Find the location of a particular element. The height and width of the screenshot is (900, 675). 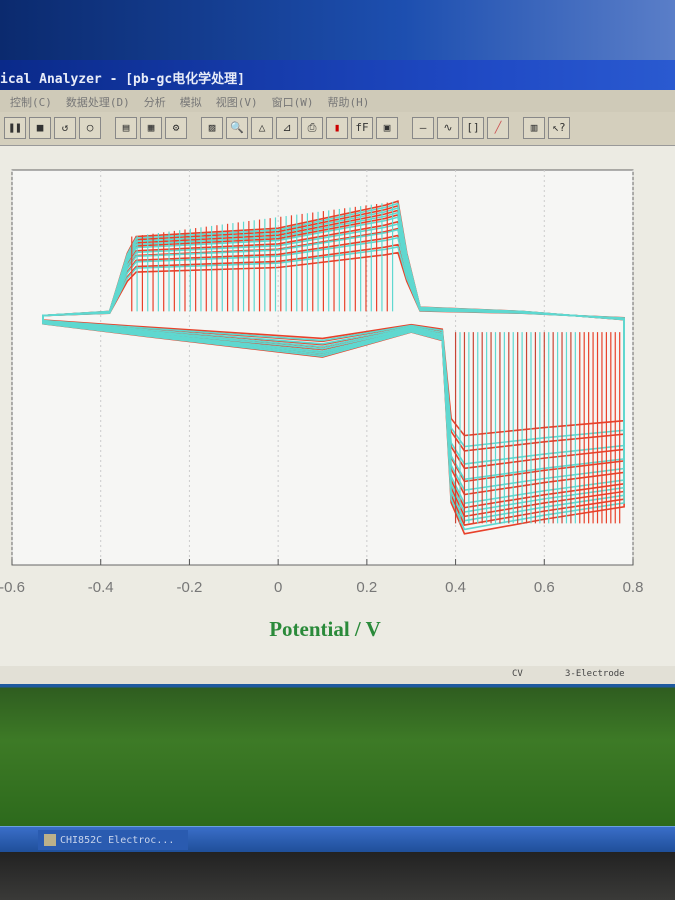

x-tick-label: 0 is located at coordinates (278, 587).